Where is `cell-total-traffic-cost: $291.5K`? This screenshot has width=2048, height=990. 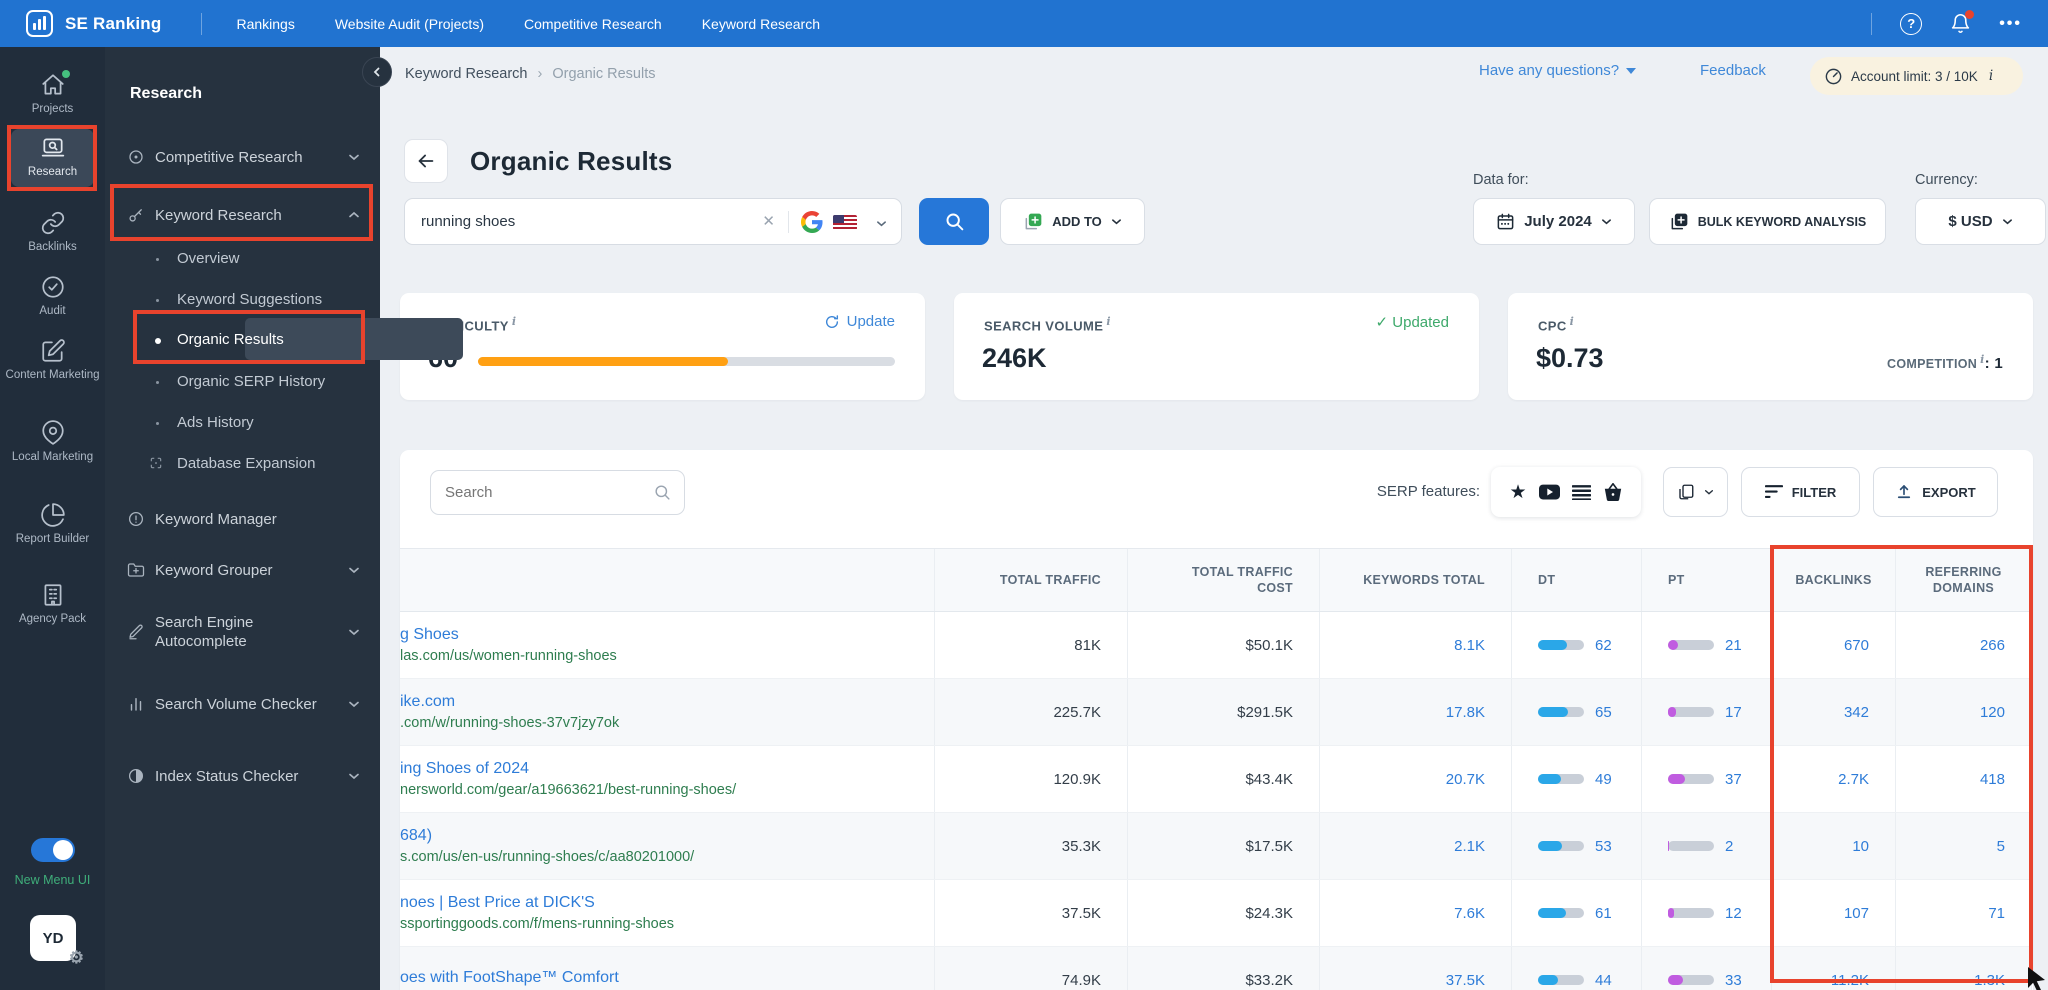
cell-total-traffic-cost: $291.5K is located at coordinates (1224, 712).